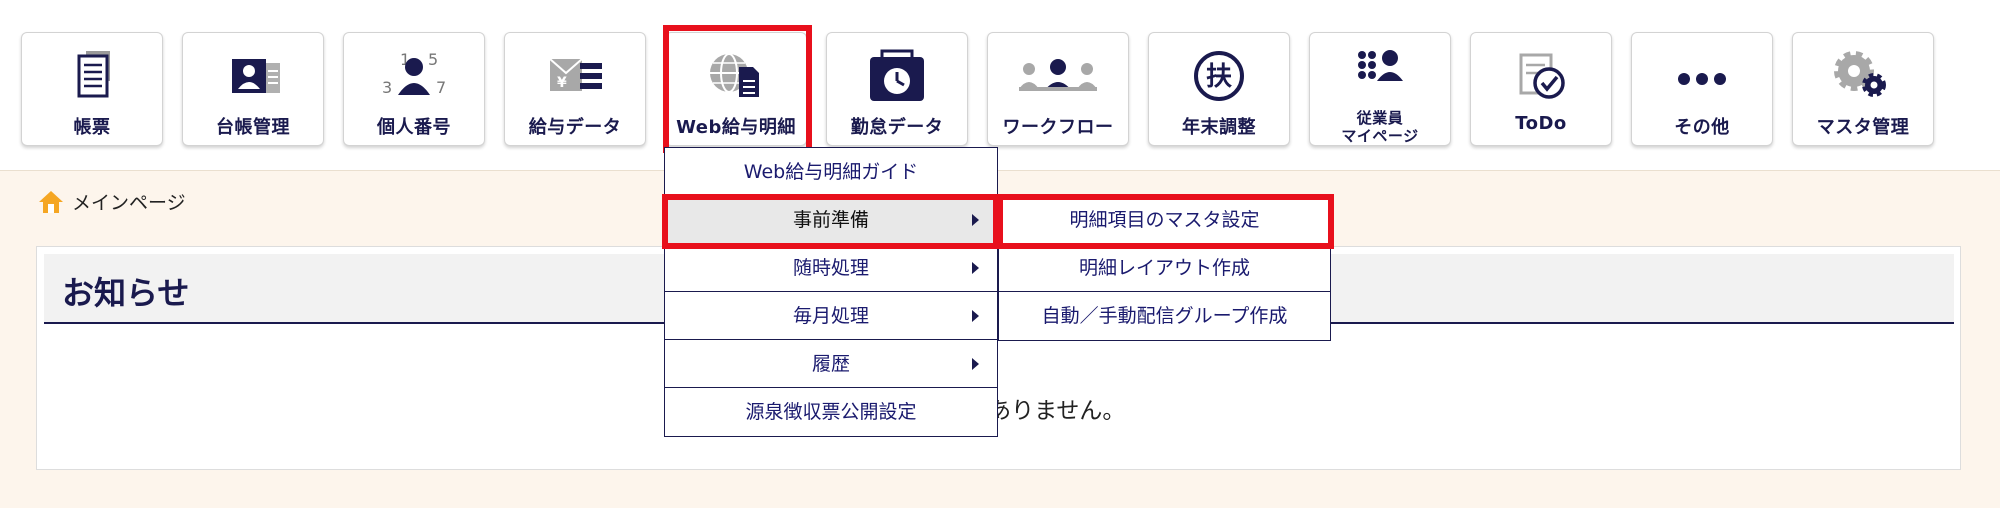 The width and height of the screenshot is (2000, 508). I want to click on todo-check-icon, so click(1542, 76).